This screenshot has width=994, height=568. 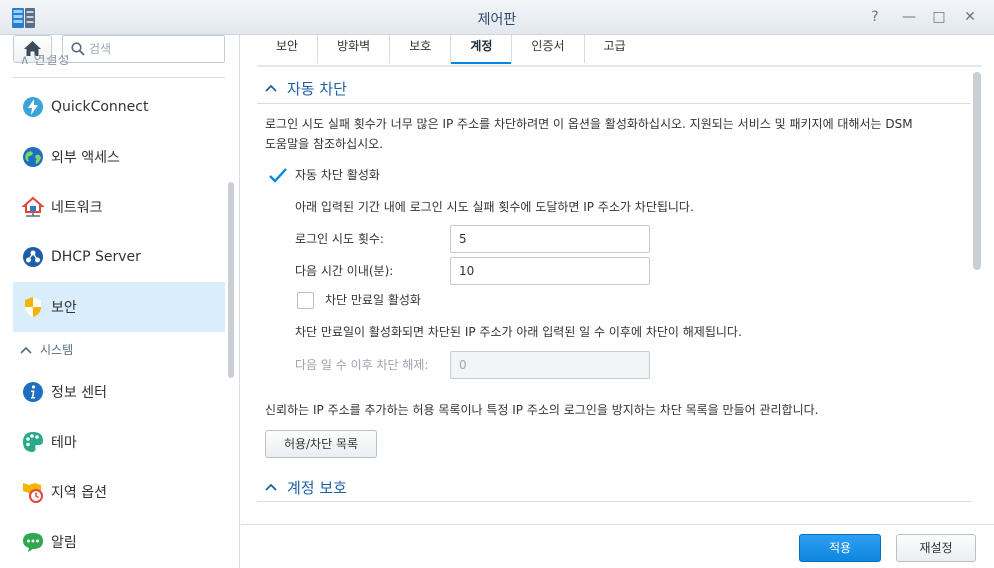 What do you see at coordinates (840, 548) in the screenshot?
I see `apply-button: 적용` at bounding box center [840, 548].